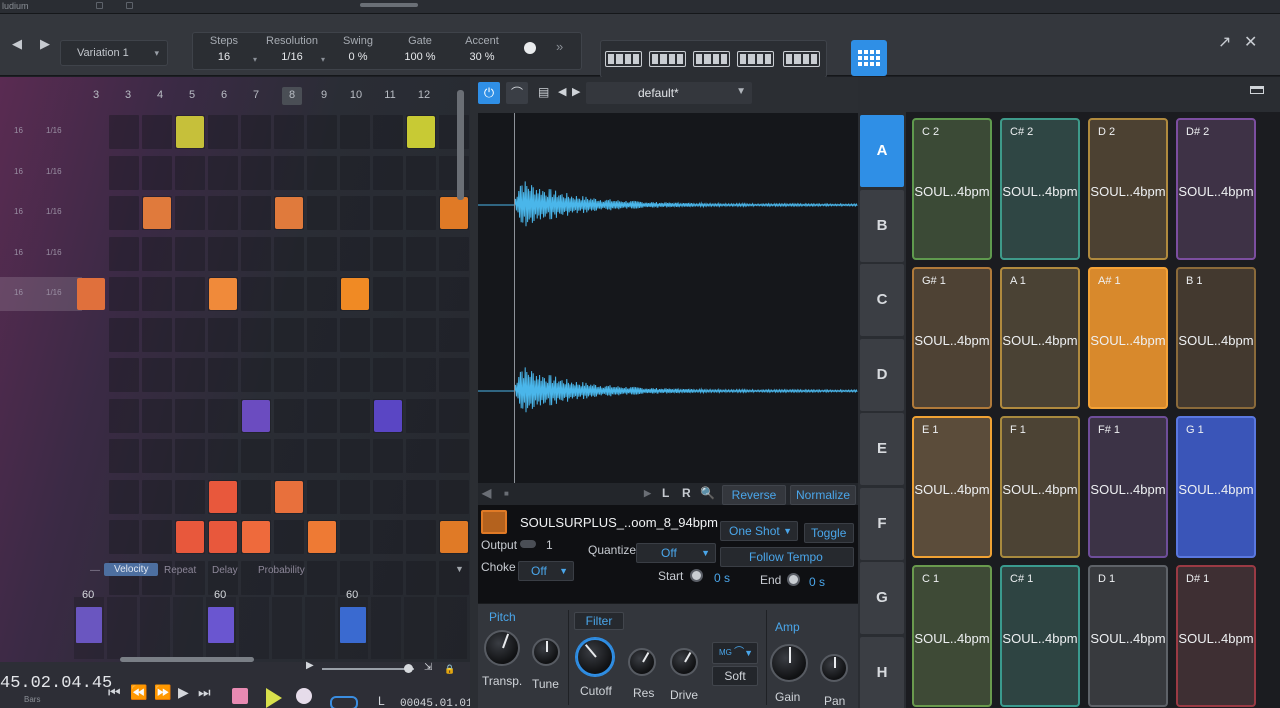  I want to click on param-steps: Steps 16 ▾, so click(225, 49).